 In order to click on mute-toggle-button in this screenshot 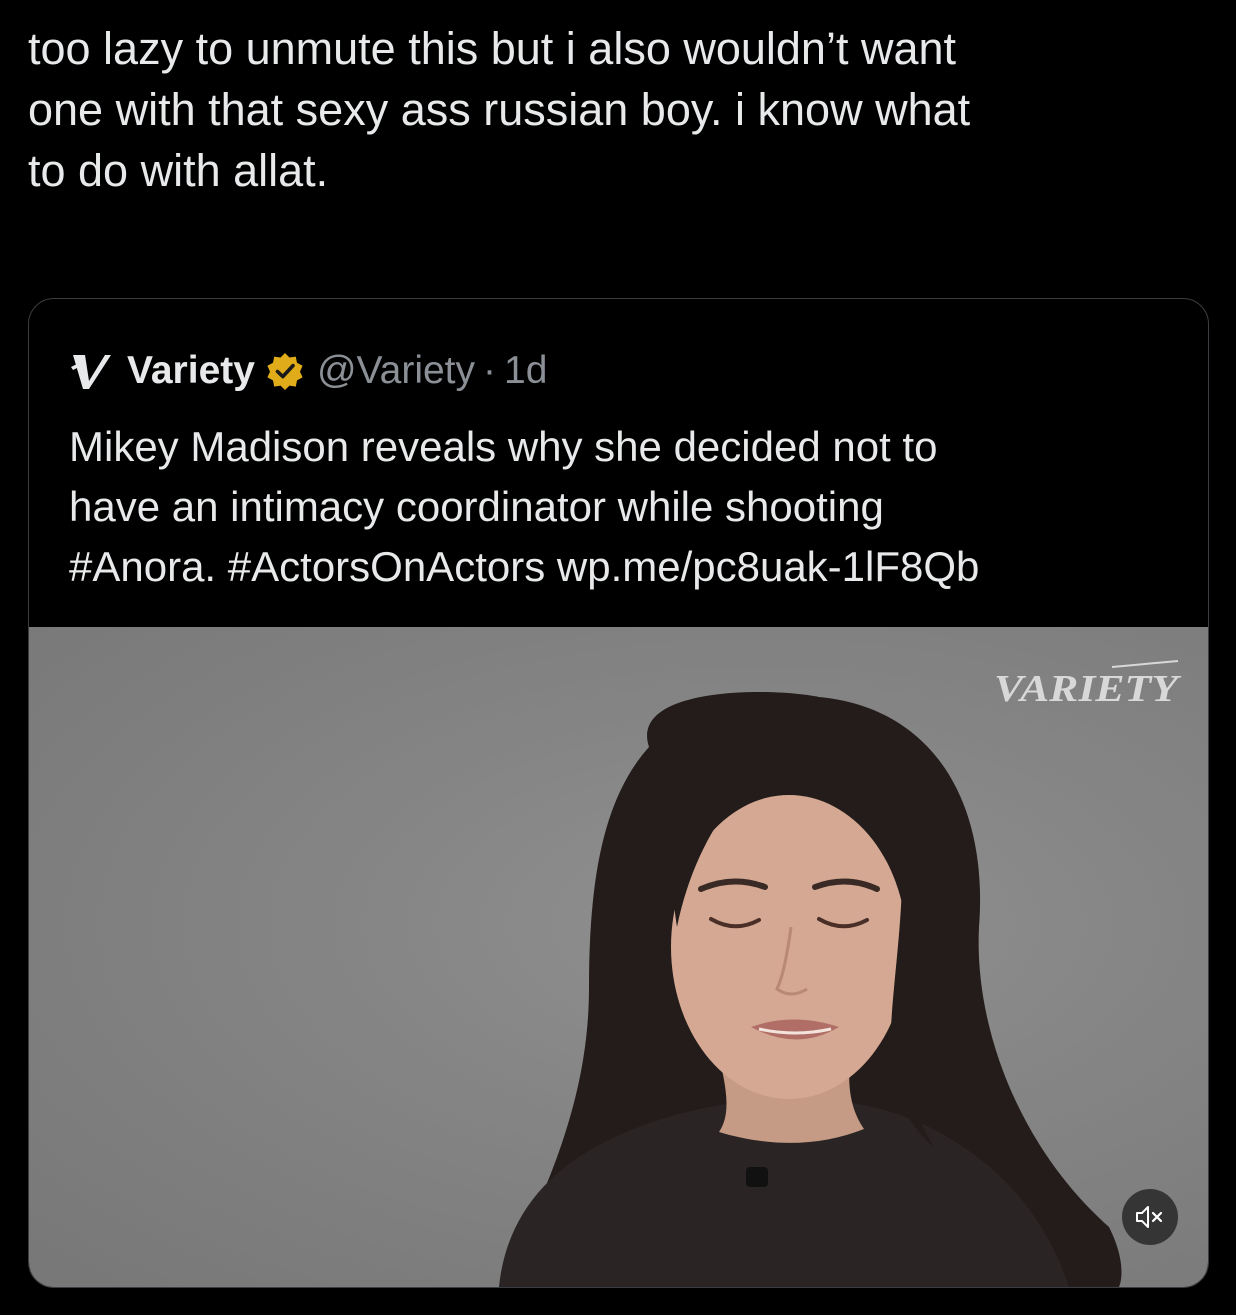, I will do `click(1150, 1217)`.